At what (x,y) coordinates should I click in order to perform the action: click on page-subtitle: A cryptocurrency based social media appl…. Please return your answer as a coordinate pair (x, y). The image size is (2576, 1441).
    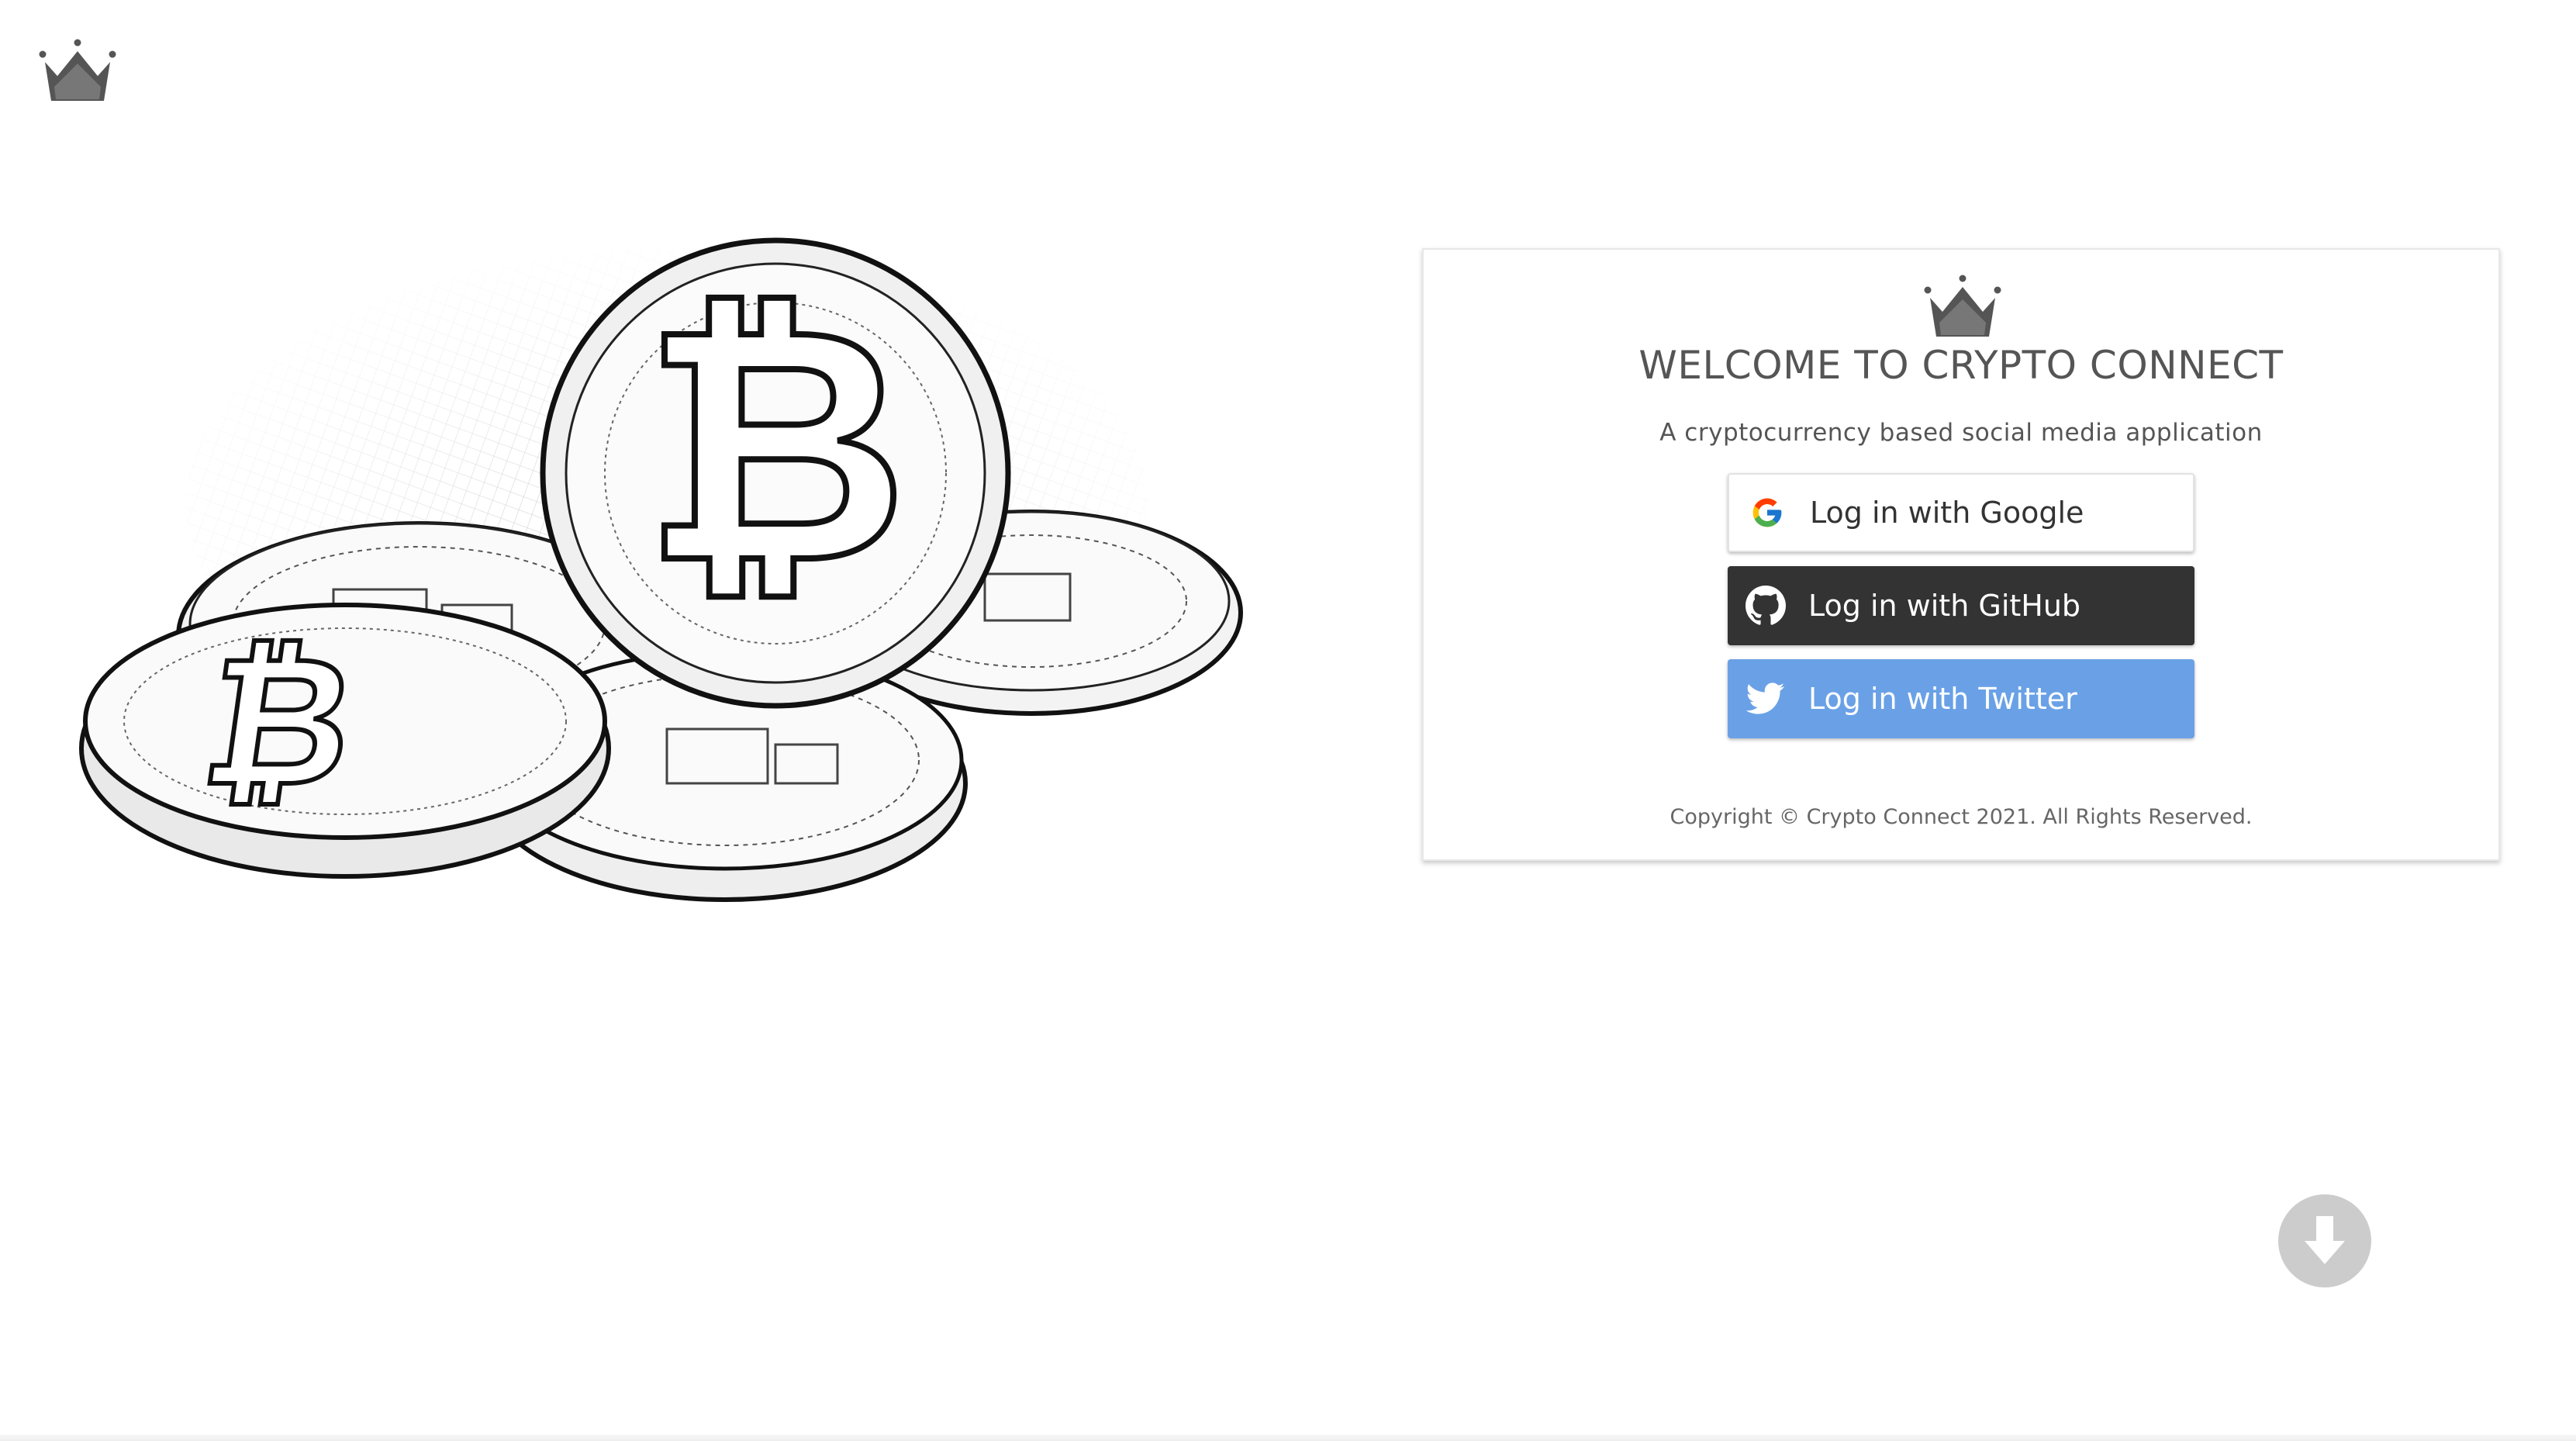
    Looking at the image, I should click on (1961, 433).